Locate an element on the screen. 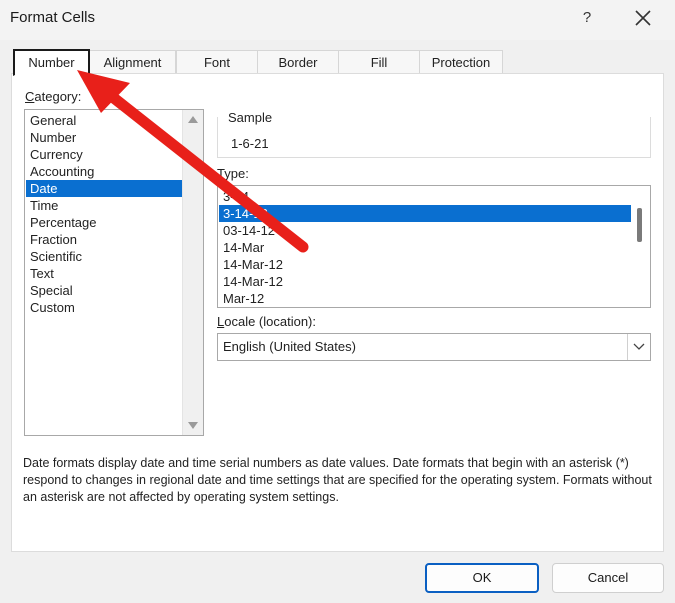 Image resolution: width=675 pixels, height=603 pixels. category-label: Category: is located at coordinates (53, 96).